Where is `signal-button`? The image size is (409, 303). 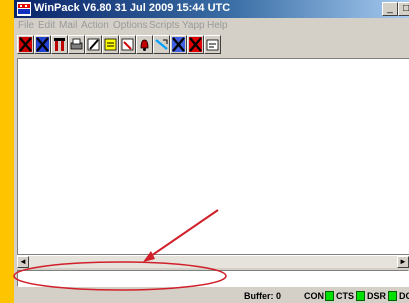 signal-button is located at coordinates (161, 44).